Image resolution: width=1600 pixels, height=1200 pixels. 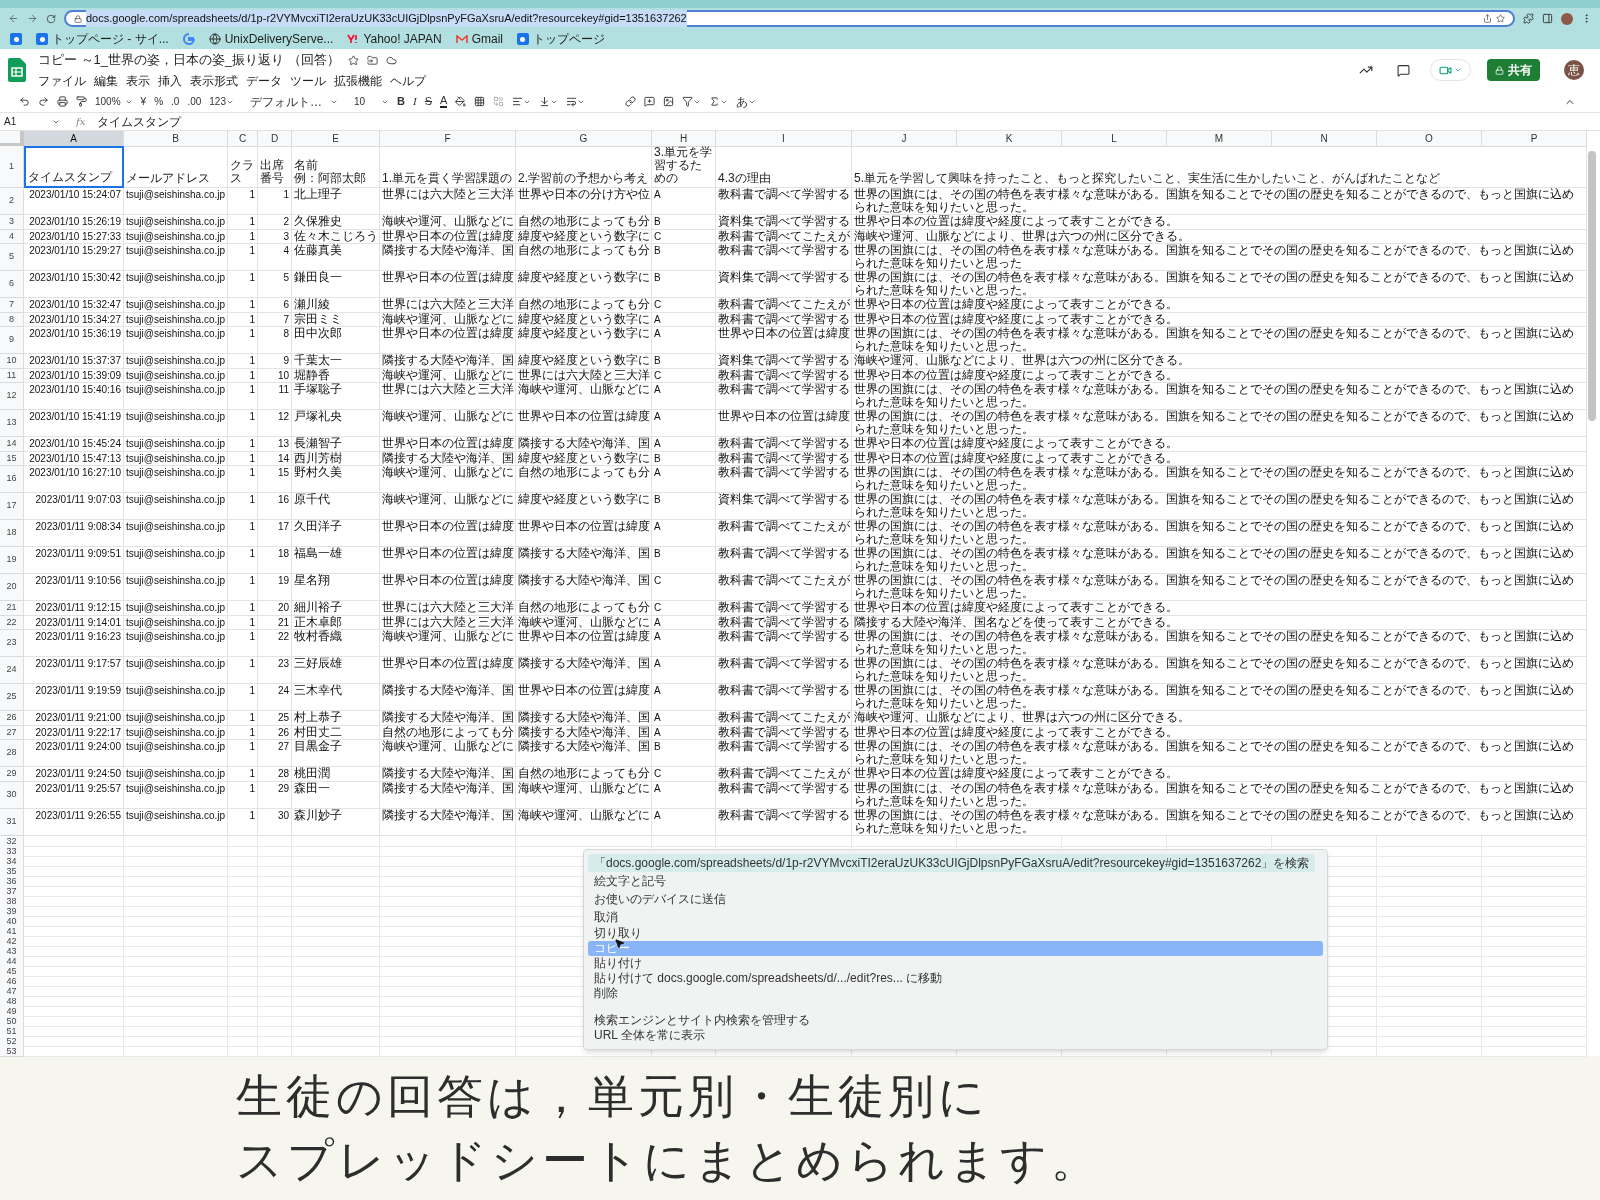 What do you see at coordinates (194, 101) in the screenshot?
I see `increase-decimal-button: .00` at bounding box center [194, 101].